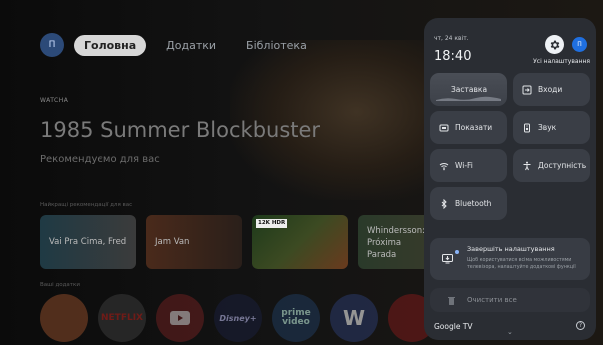 This screenshot has height=345, width=603. Describe the element at coordinates (451, 300) in the screenshot. I see `trash-icon` at that location.